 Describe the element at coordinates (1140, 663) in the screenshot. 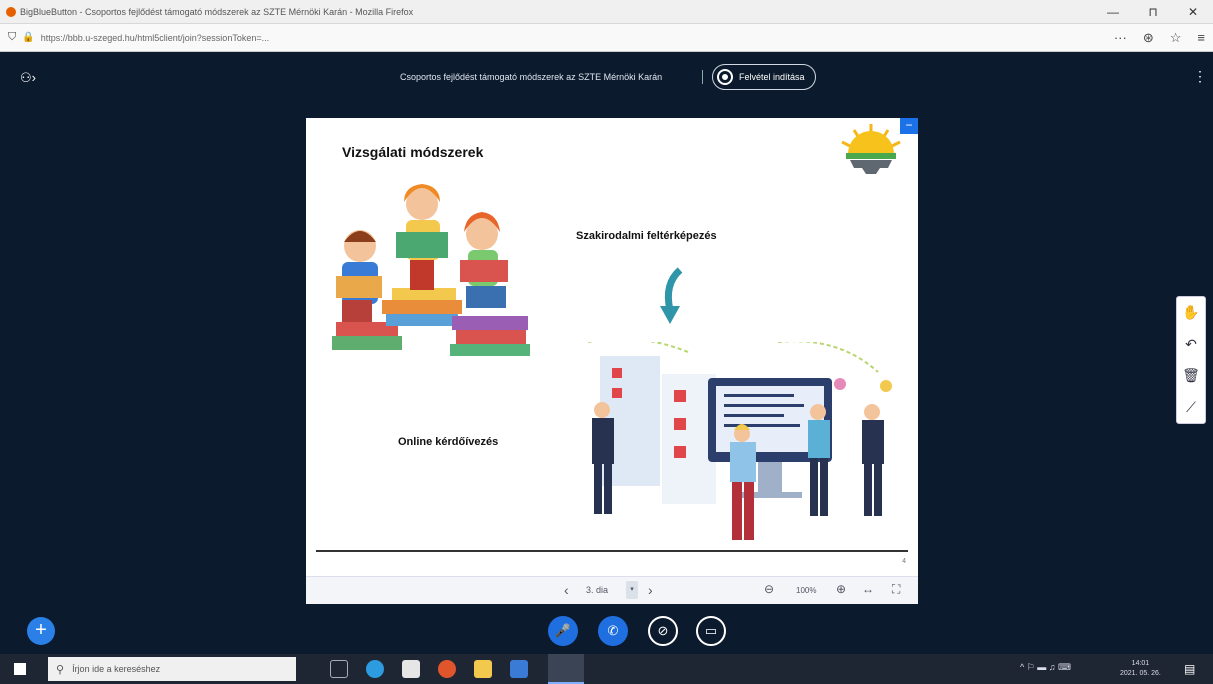

I see `clock-time: 14:01` at that location.